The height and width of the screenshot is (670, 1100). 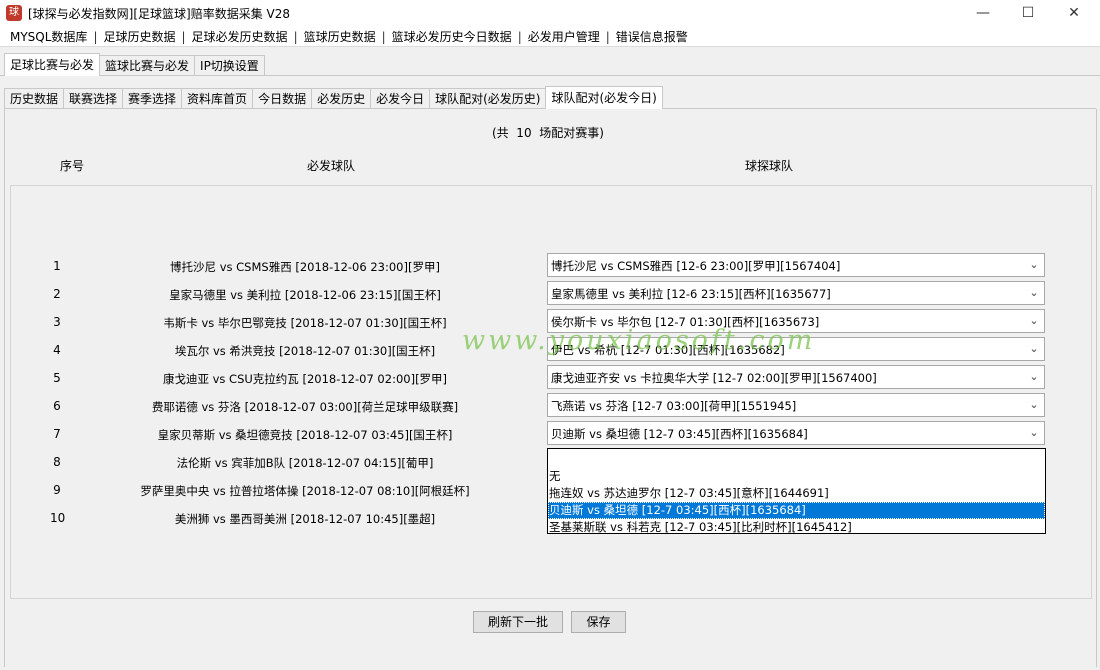 I want to click on tab-sub-2: 赛季选择, so click(x=152, y=98).